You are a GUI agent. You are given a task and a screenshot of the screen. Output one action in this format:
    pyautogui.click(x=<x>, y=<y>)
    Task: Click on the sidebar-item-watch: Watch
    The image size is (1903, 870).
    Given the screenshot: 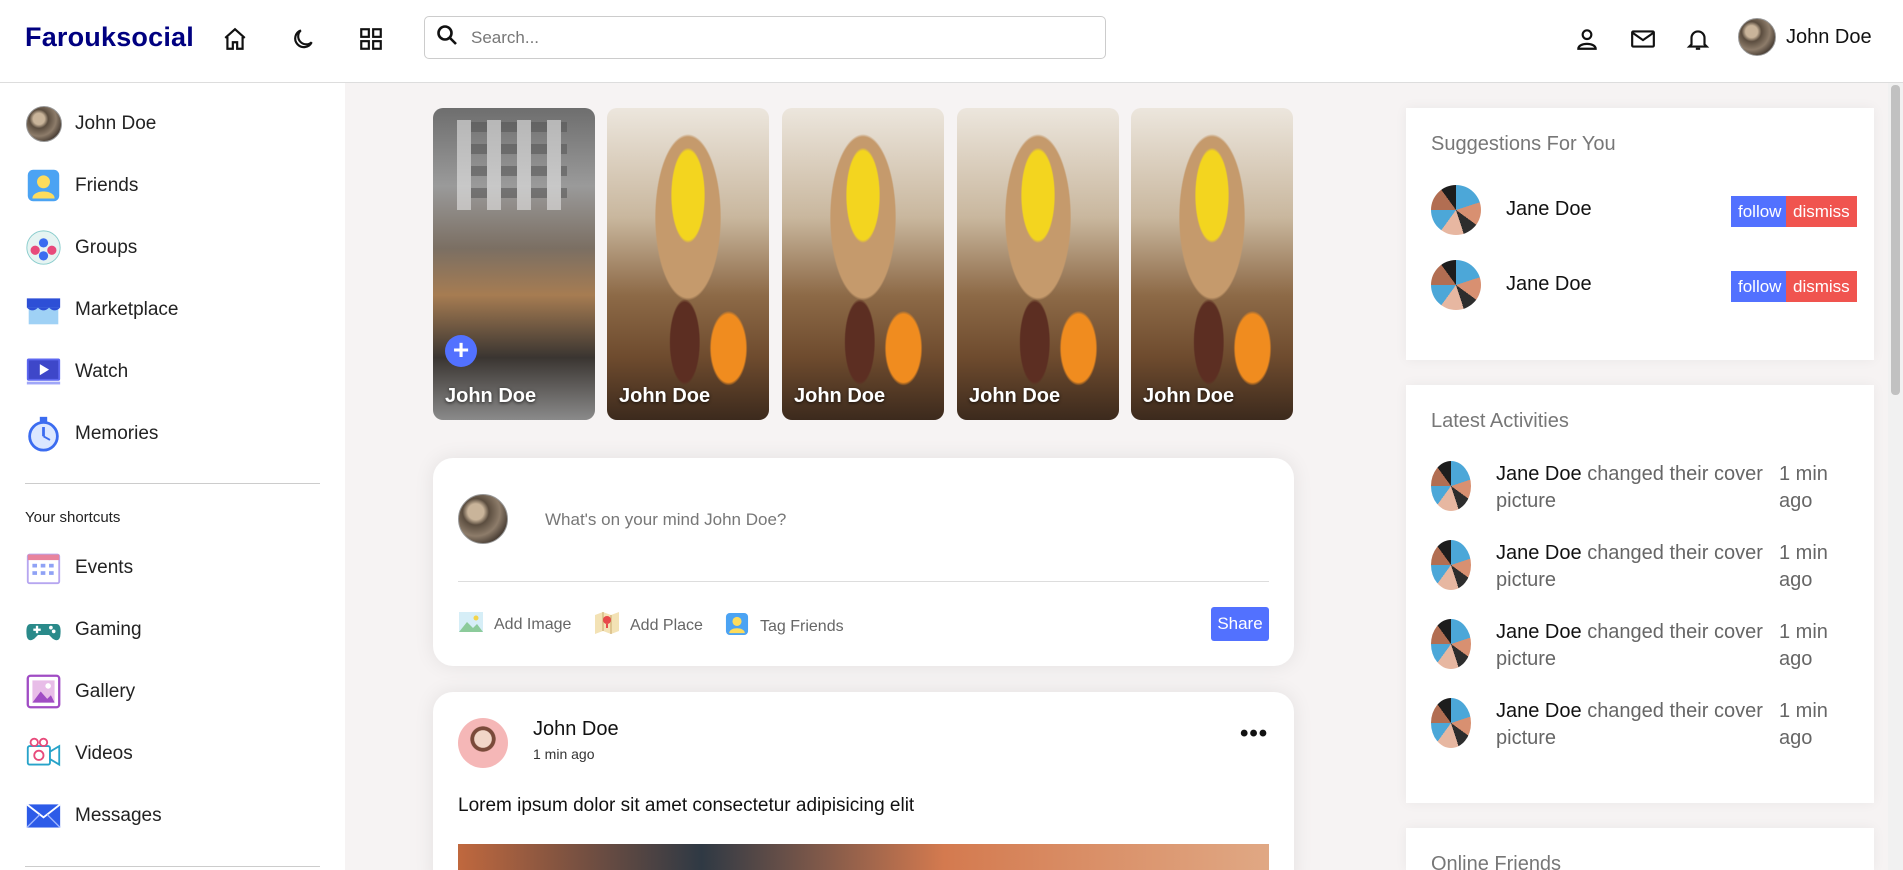 What is the action you would take?
    pyautogui.click(x=76, y=371)
    